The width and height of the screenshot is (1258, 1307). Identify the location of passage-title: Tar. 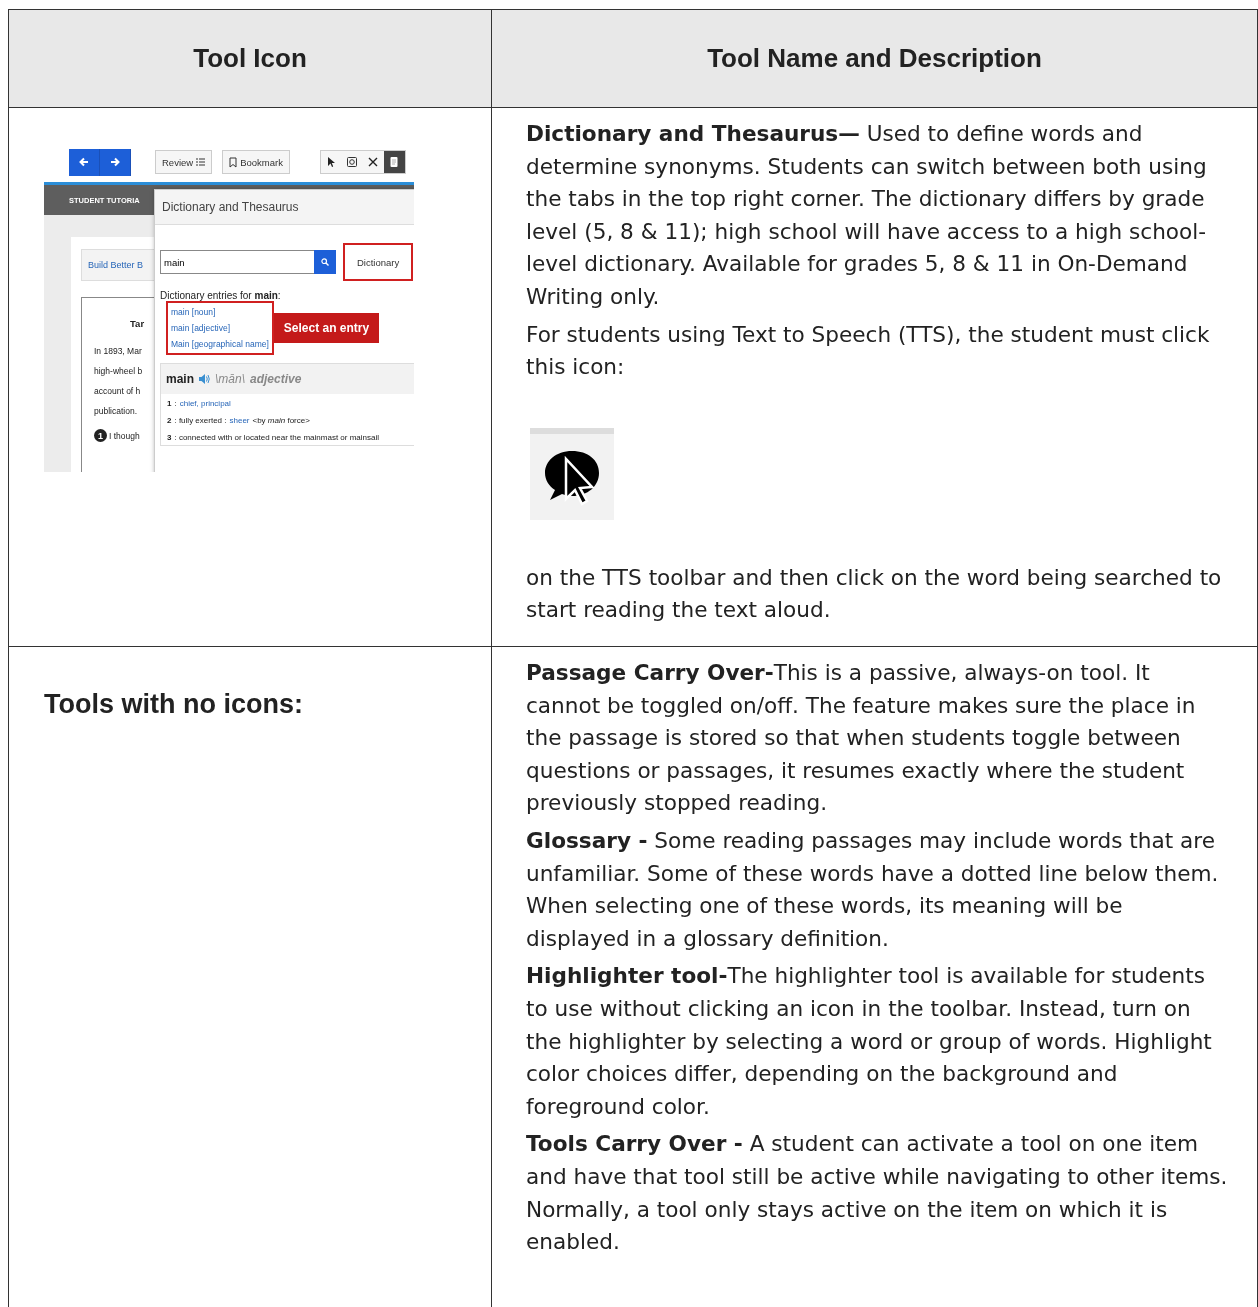
(137, 323).